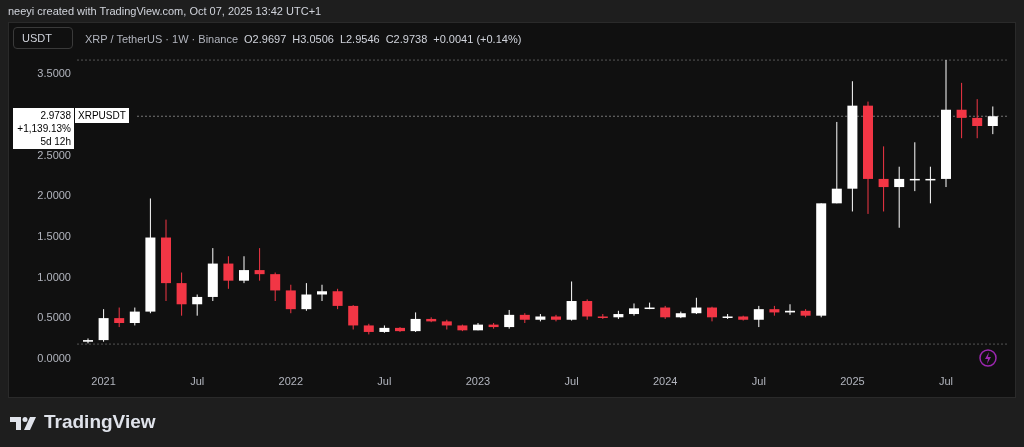  What do you see at coordinates (313, 39) in the screenshot?
I see `ohlc-value: H3.0506` at bounding box center [313, 39].